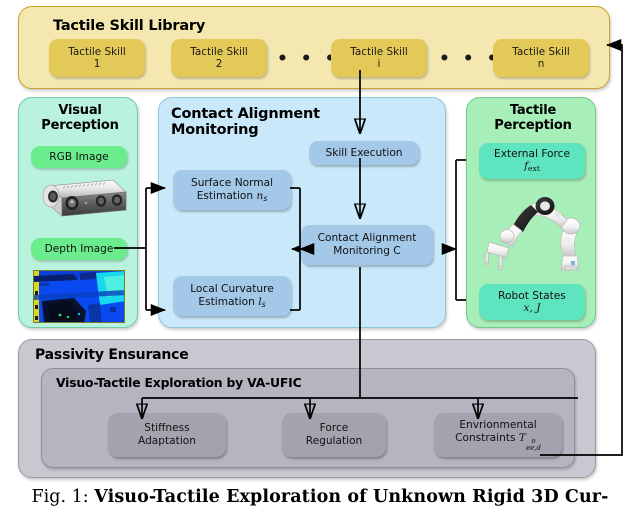 The width and height of the screenshot is (640, 521). What do you see at coordinates (532, 161) in the screenshot?
I see `external-force-block: External Force fext` at bounding box center [532, 161].